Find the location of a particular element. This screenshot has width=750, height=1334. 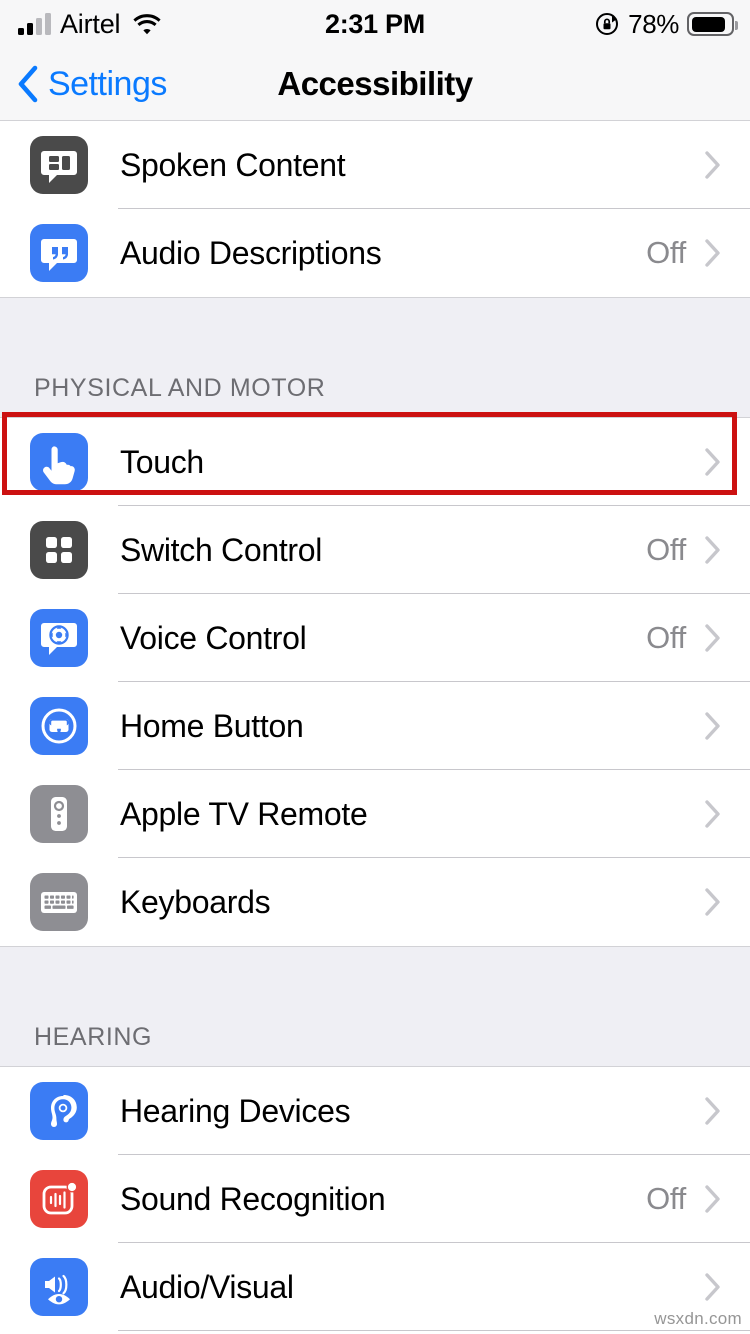

settings-row-voice-control: Voice Control Off is located at coordinates (375, 638).